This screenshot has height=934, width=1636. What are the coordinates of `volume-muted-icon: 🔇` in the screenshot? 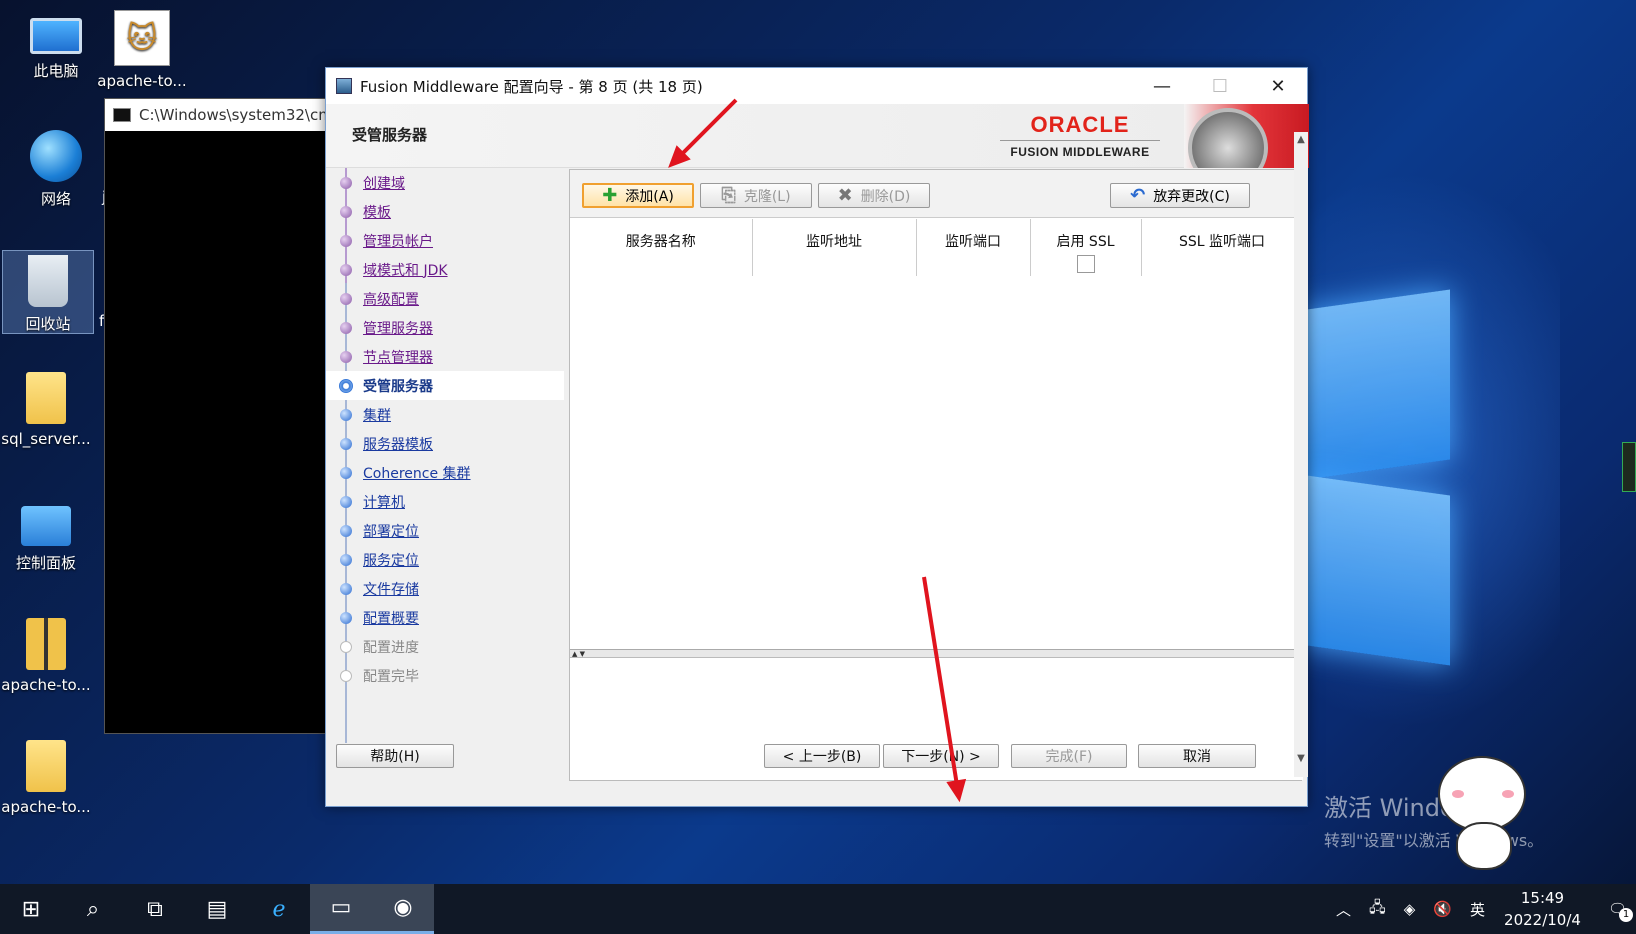 It's located at (1442, 909).